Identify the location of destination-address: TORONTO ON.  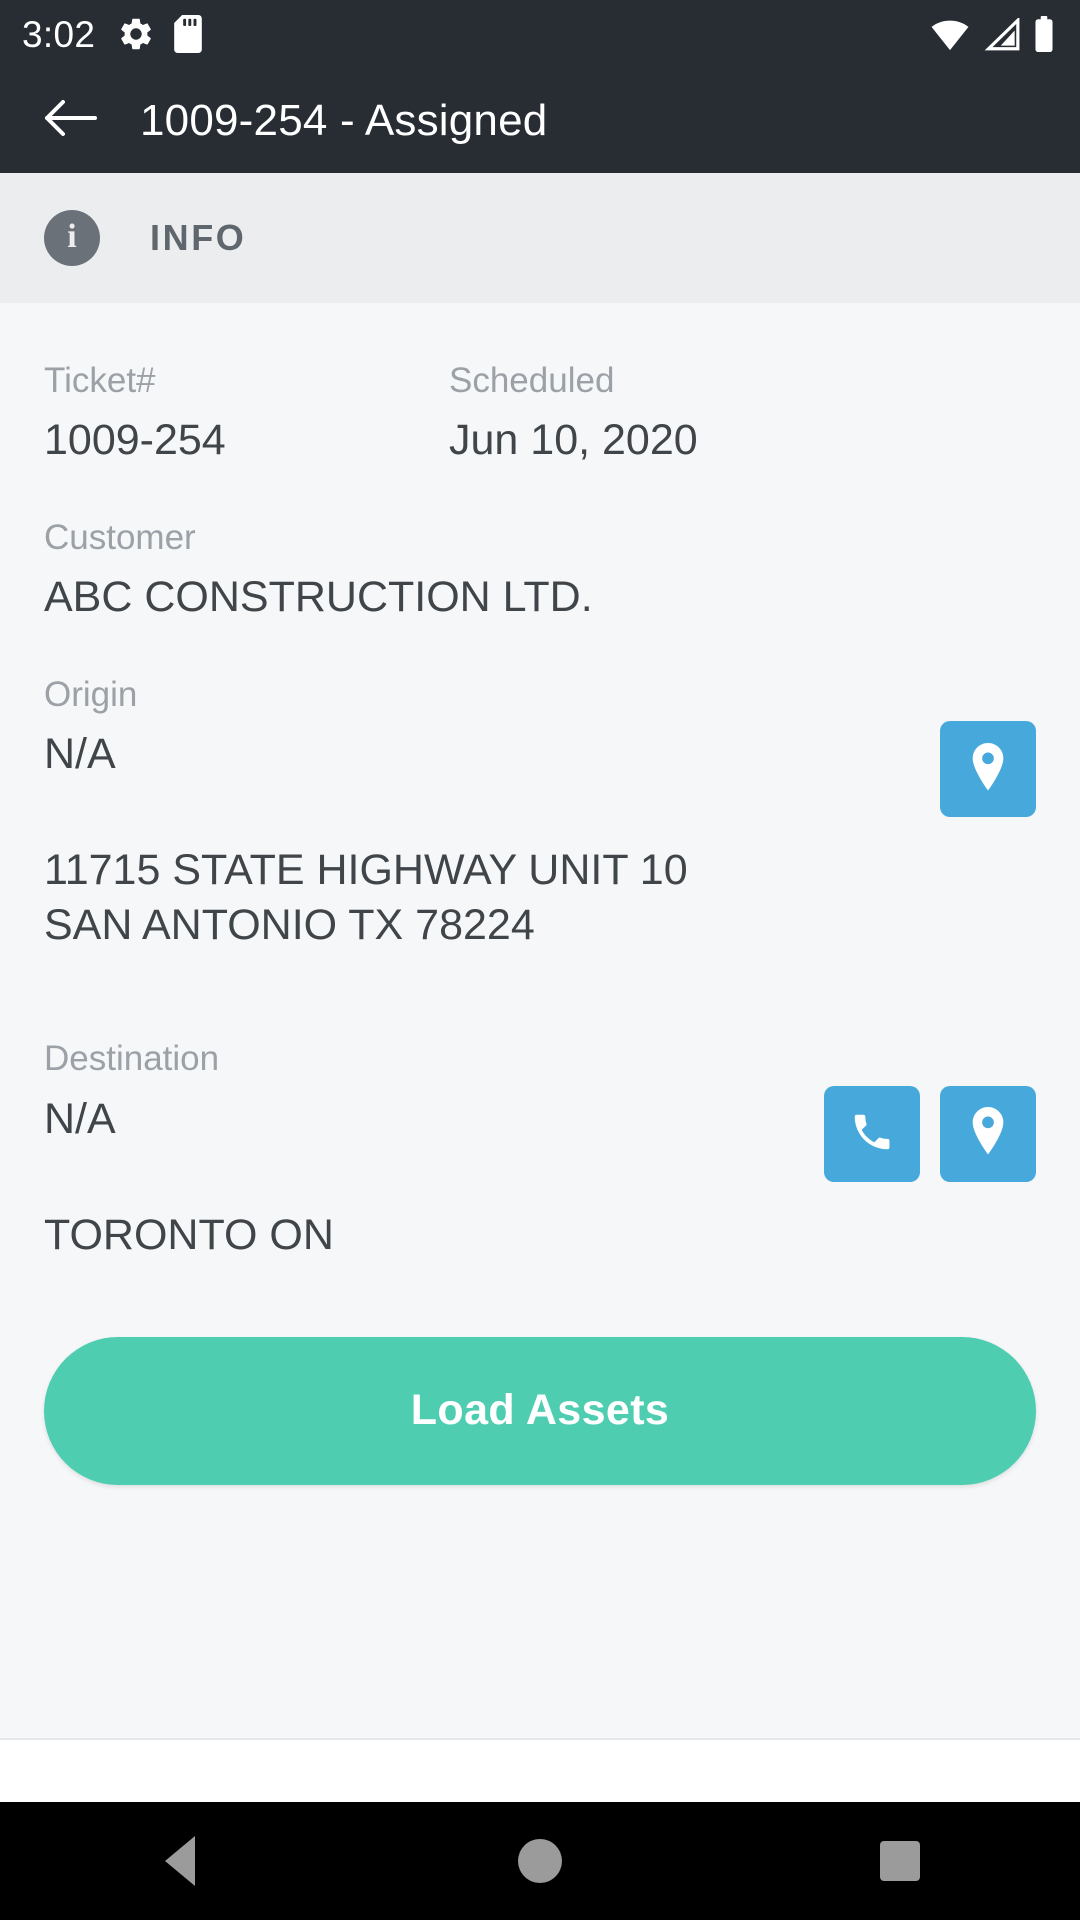
(189, 1234).